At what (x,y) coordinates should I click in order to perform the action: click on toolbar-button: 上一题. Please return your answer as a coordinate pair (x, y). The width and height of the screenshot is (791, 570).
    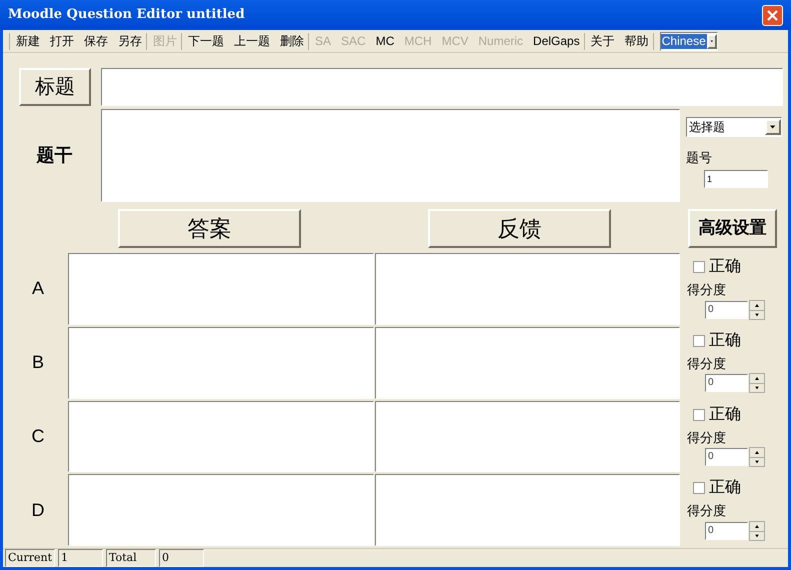
    Looking at the image, I should click on (252, 41).